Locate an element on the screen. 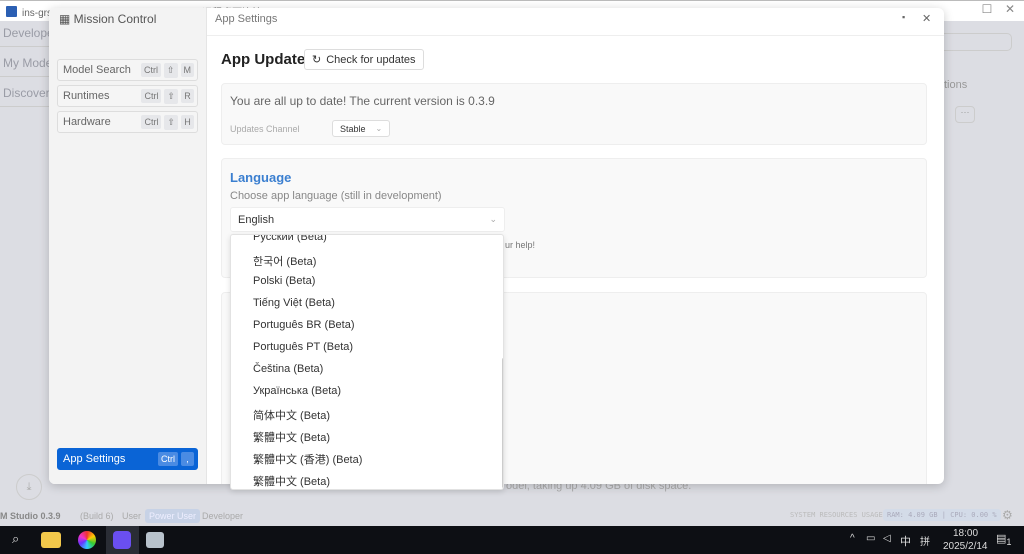 This screenshot has width=1024, height=554. mode-user: User is located at coordinates (131, 516).